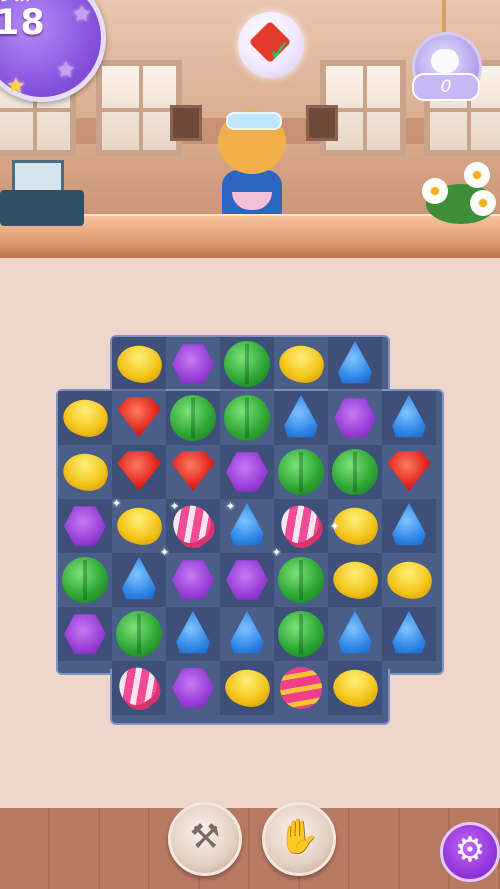 The width and height of the screenshot is (500, 889). I want to click on moves-value: 18, so click(23, 23).